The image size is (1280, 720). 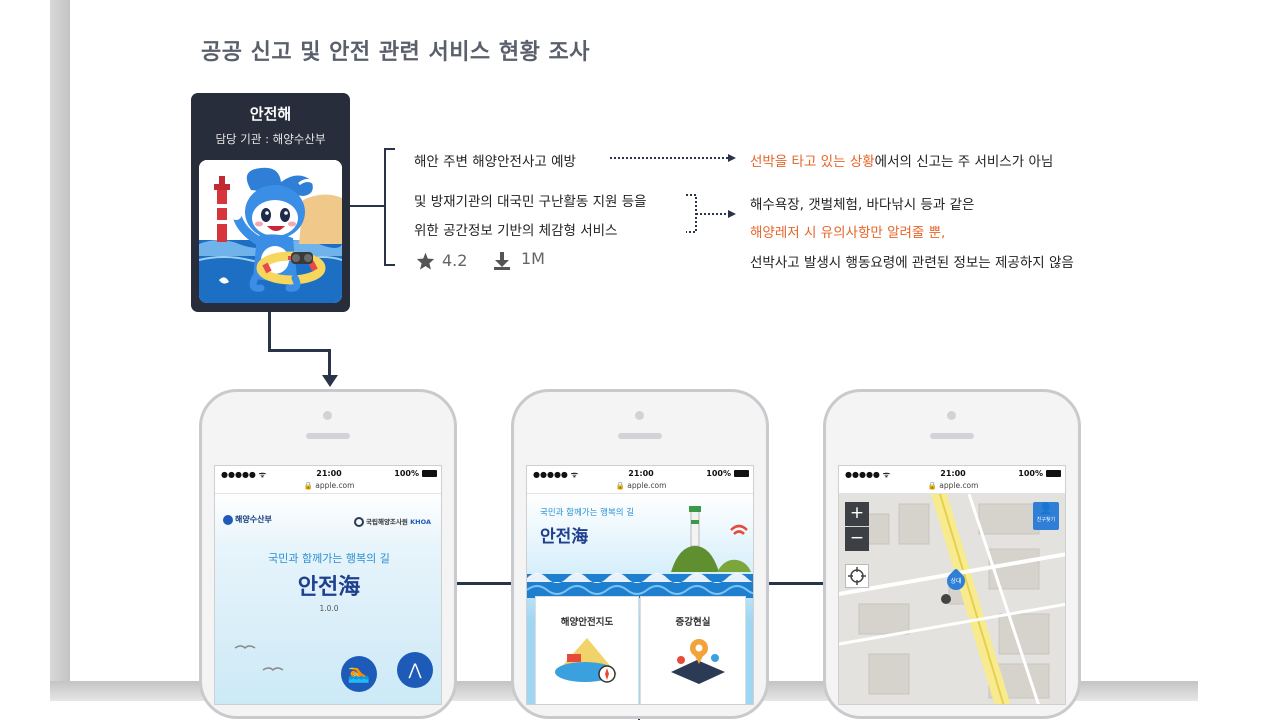 I want to click on crosshair-icon, so click(x=857, y=576).